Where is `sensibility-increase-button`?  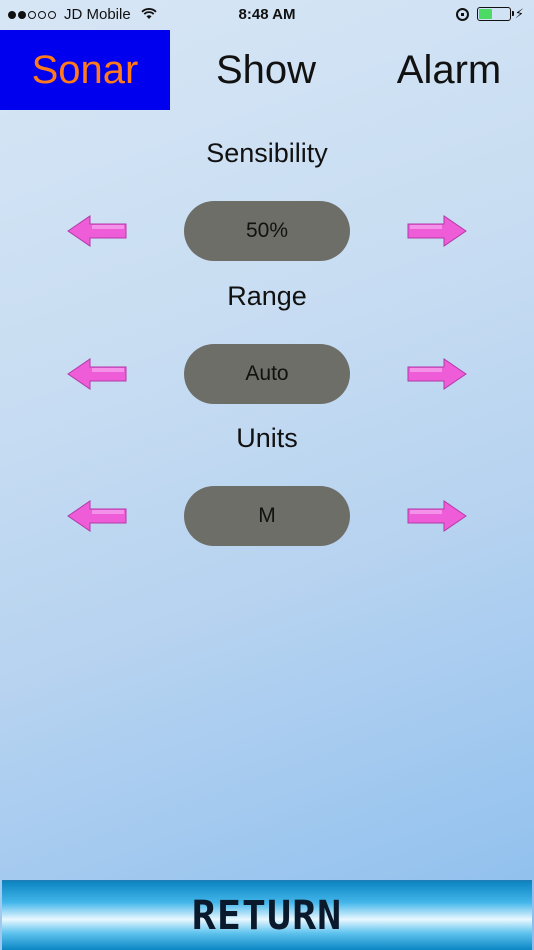
sensibility-increase-button is located at coordinates (437, 231).